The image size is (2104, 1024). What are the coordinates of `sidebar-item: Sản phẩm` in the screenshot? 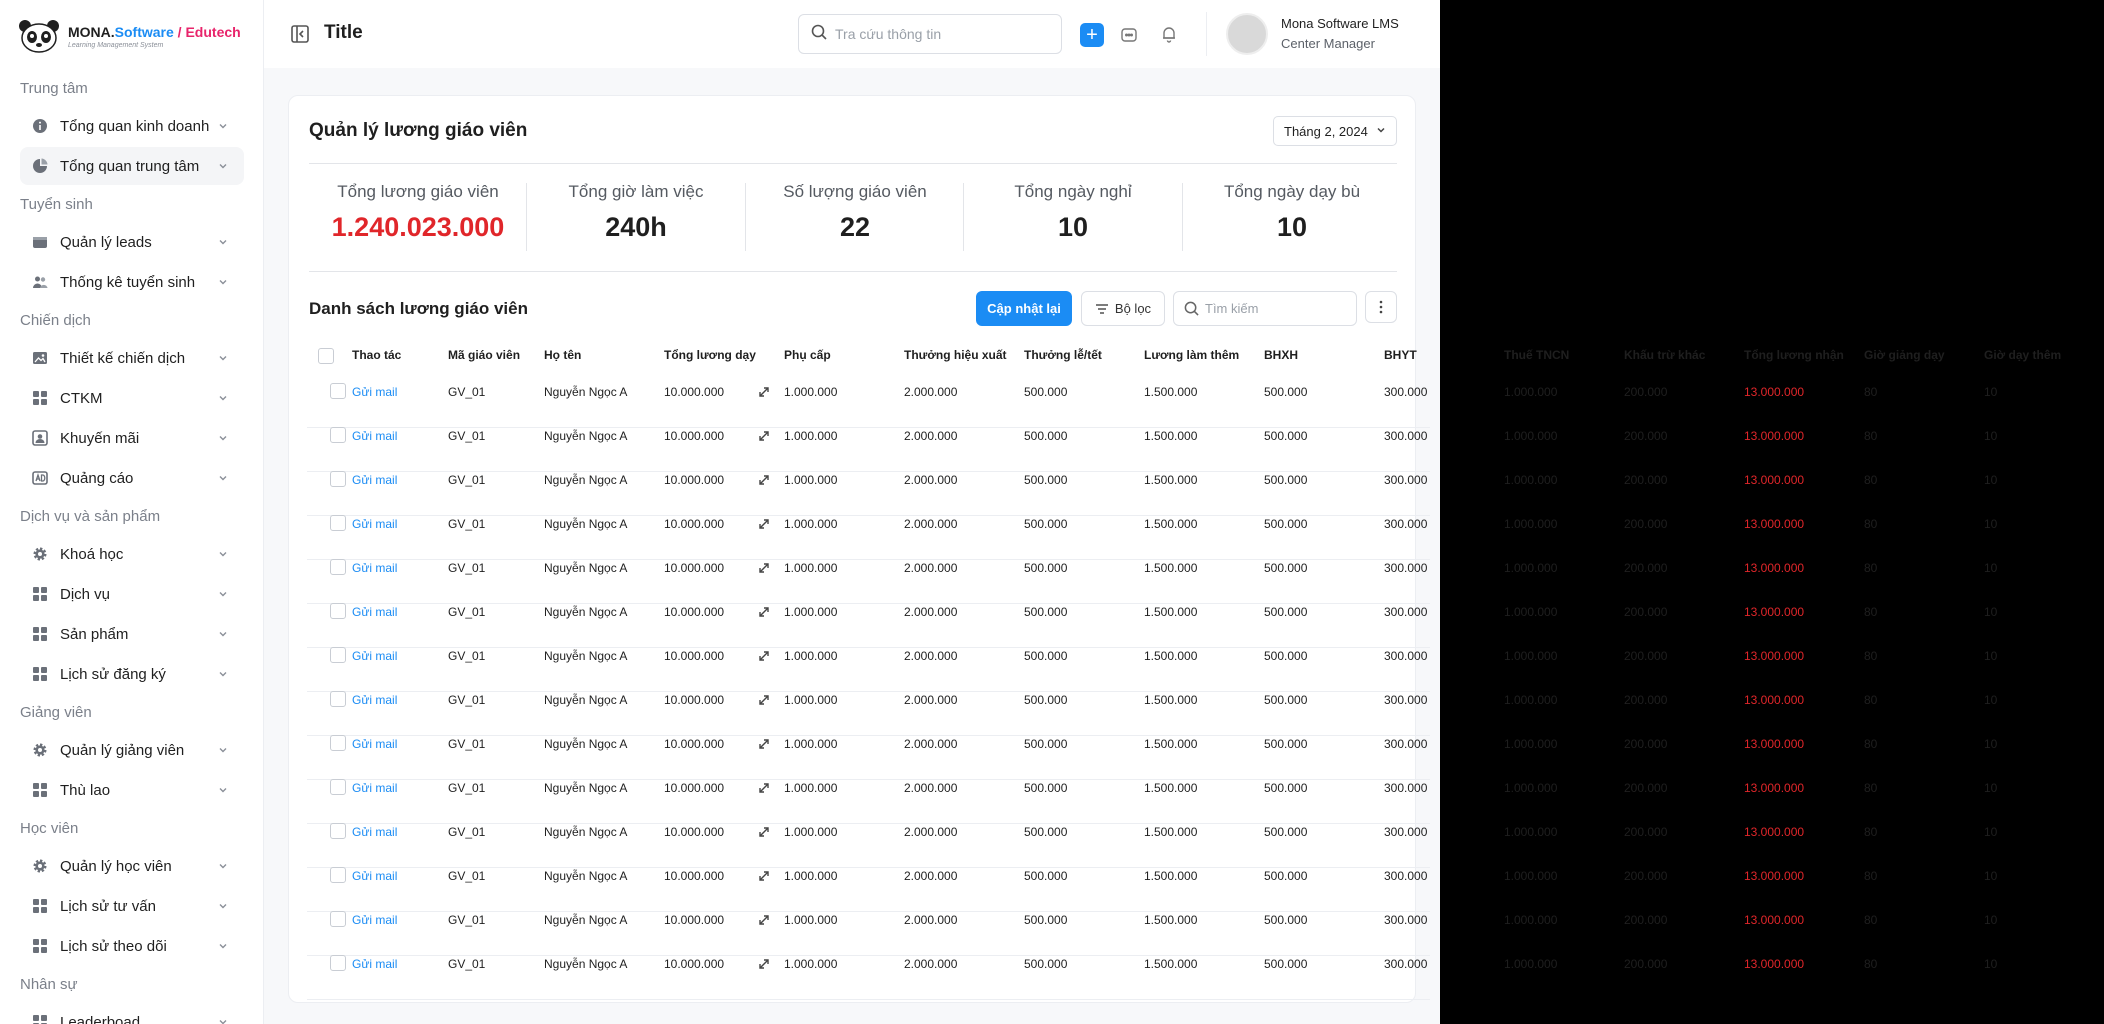 It's located at (132, 634).